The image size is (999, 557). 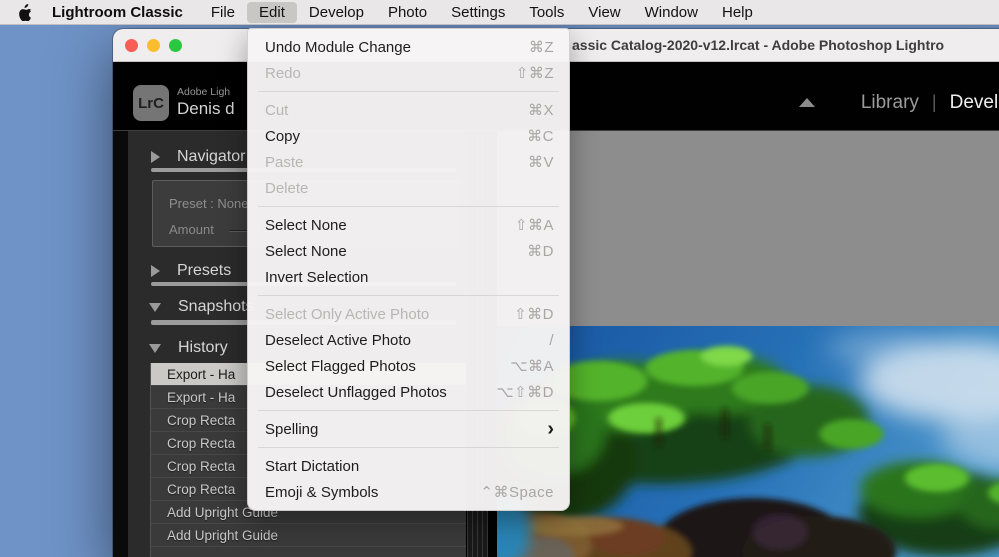 I want to click on apple-menu-icon, so click(x=25, y=12).